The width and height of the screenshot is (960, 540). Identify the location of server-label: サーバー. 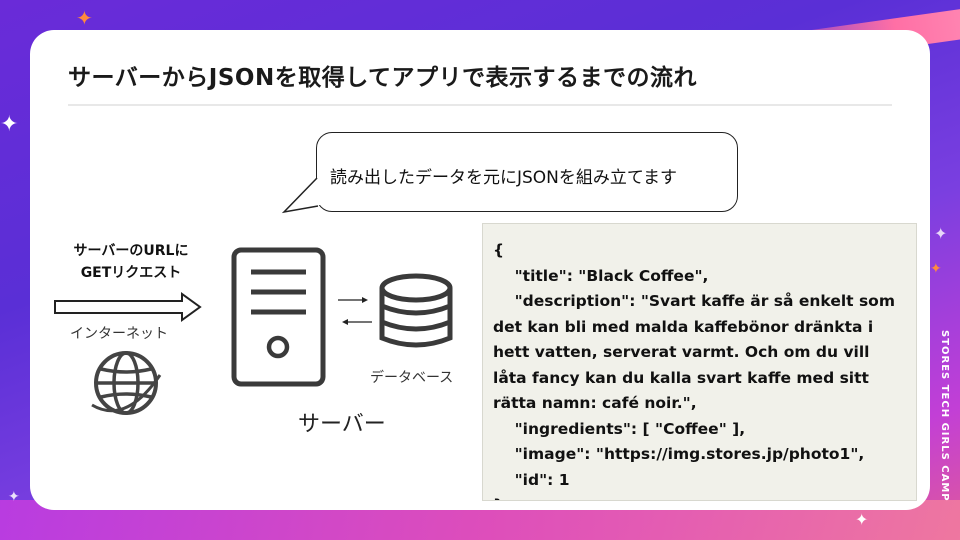
(342, 424).